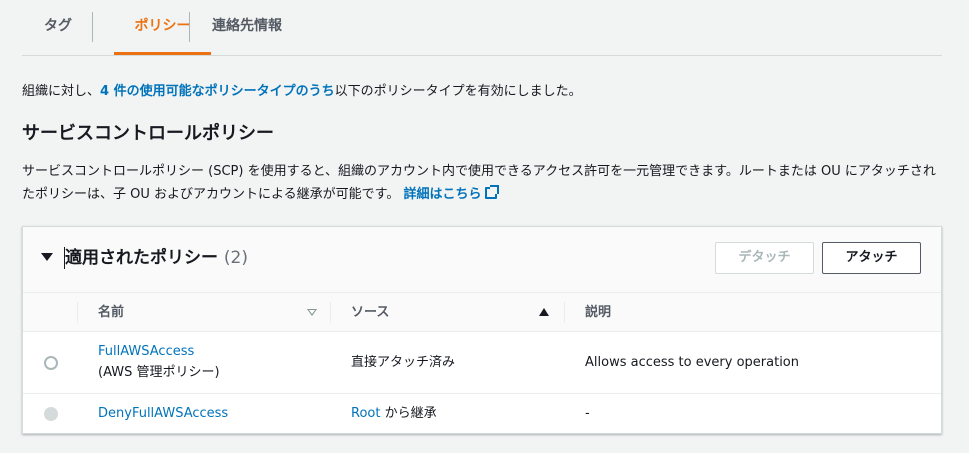  Describe the element at coordinates (61, 91) in the screenshot. I see `intro-prefix: 組織に対し、` at that location.